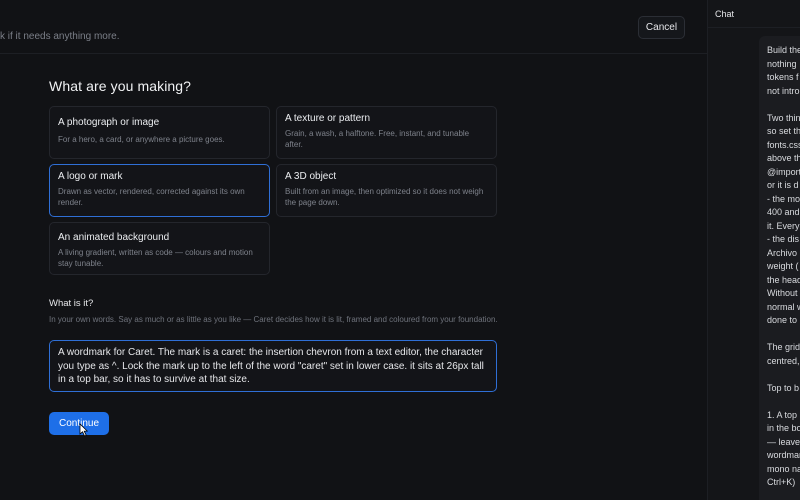 This screenshot has height=500, width=800. I want to click on chat-message-line: nothing, so click(782, 63).